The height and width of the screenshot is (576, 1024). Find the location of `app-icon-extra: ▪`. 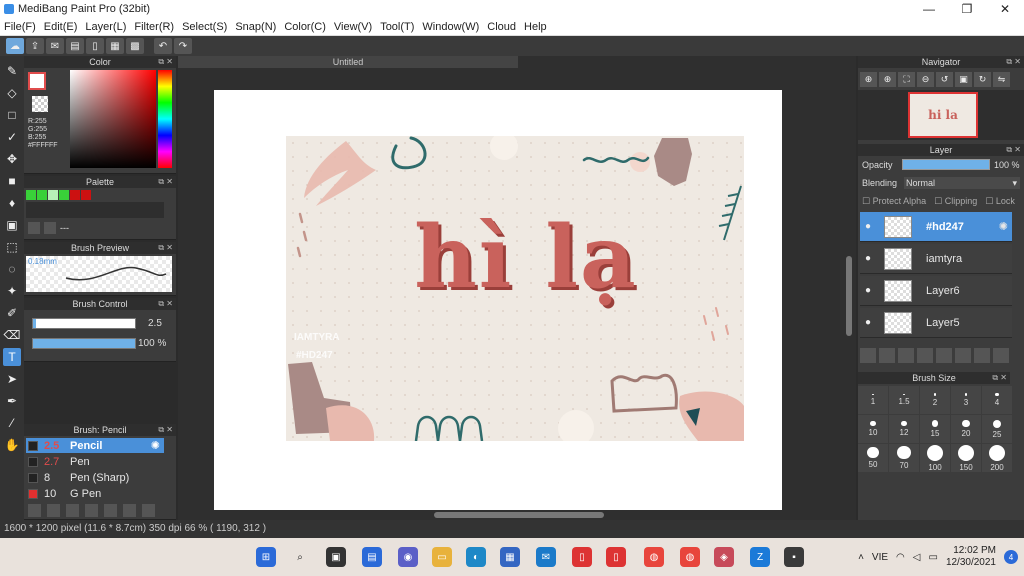

app-icon-extra: ▪ is located at coordinates (794, 557).